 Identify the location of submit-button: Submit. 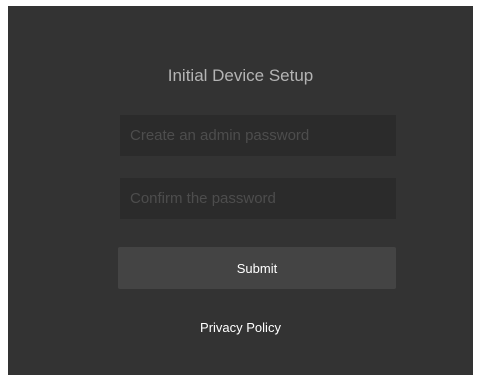
(257, 268).